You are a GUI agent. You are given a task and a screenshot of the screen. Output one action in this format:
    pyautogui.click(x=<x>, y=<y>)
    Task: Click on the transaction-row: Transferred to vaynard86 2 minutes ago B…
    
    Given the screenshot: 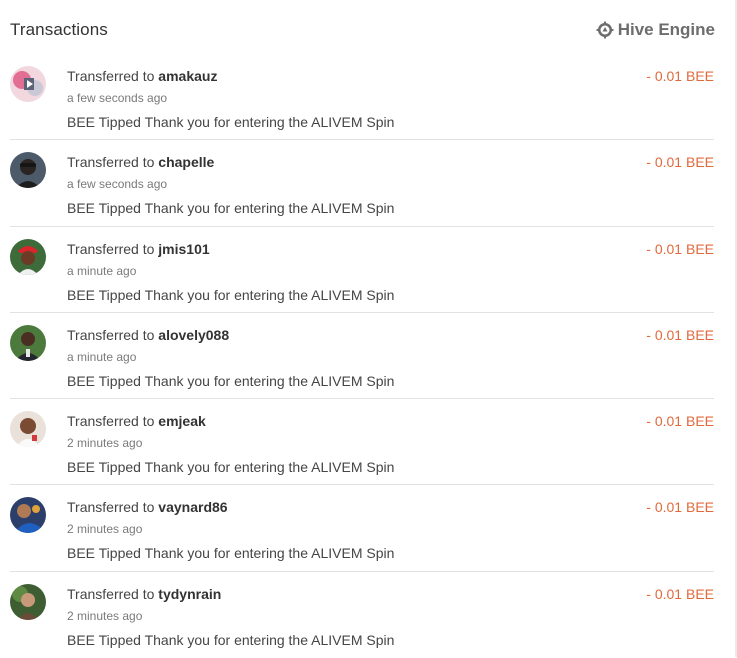 What is the action you would take?
    pyautogui.click(x=368, y=528)
    